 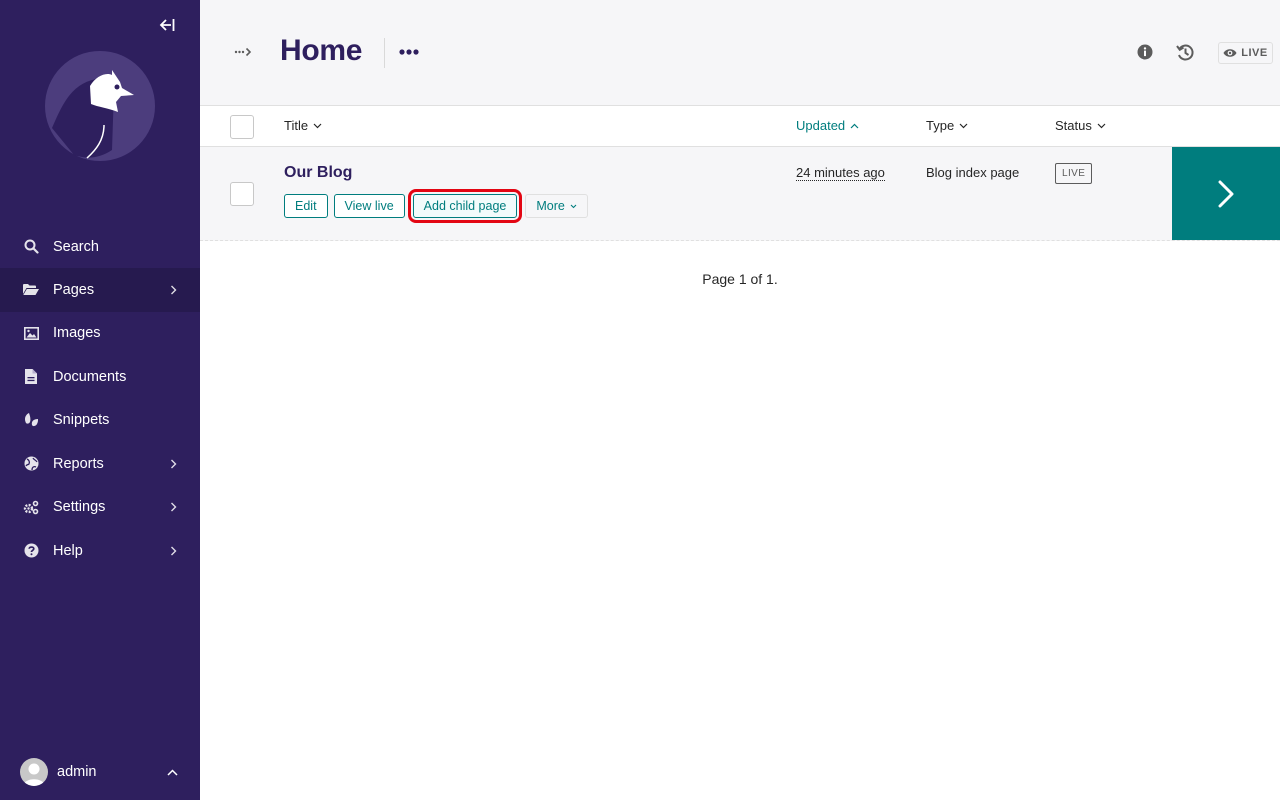 What do you see at coordinates (550, 206) in the screenshot?
I see `more-label: More` at bounding box center [550, 206].